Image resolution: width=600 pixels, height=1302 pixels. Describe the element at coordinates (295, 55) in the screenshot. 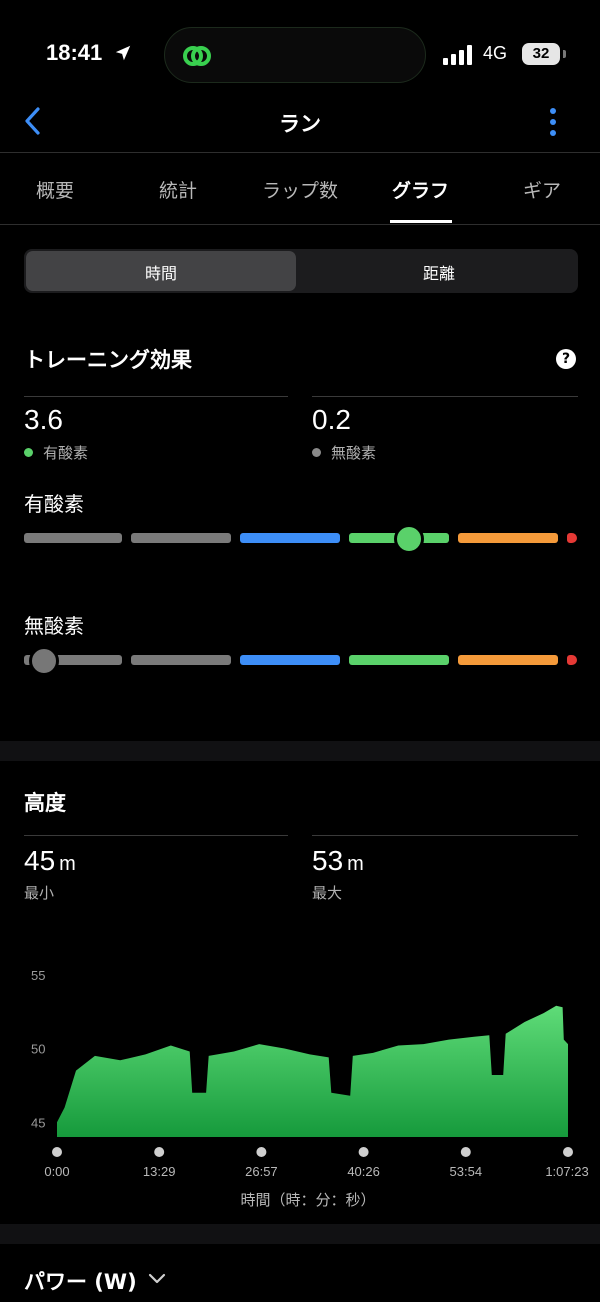

I see `dynamic-island` at that location.